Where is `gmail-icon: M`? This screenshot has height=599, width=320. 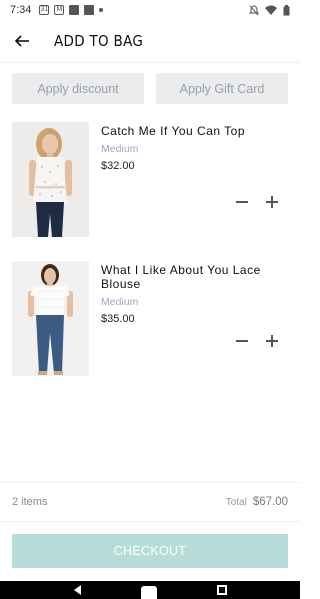
gmail-icon: M is located at coordinates (59, 10).